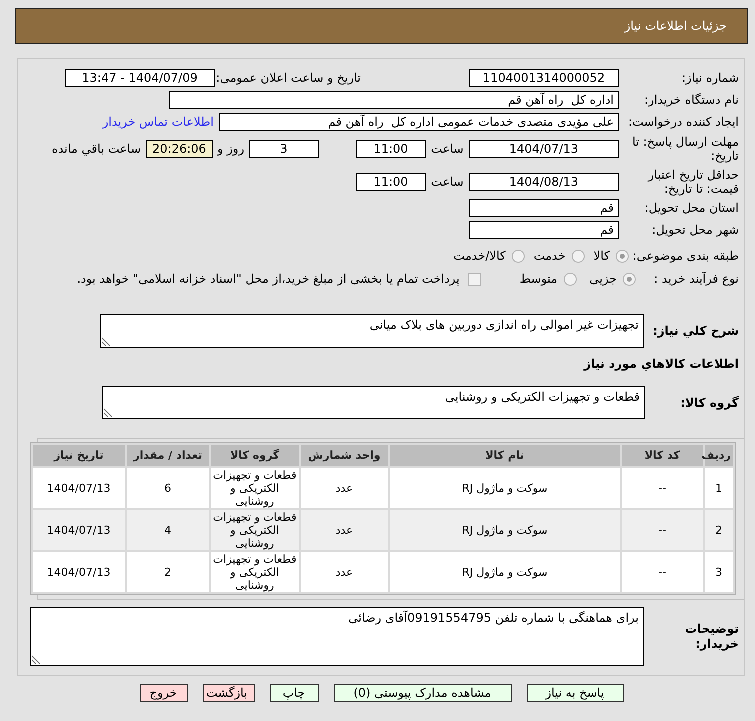 The image size is (755, 721). I want to click on column-header: ردیف, so click(719, 455).